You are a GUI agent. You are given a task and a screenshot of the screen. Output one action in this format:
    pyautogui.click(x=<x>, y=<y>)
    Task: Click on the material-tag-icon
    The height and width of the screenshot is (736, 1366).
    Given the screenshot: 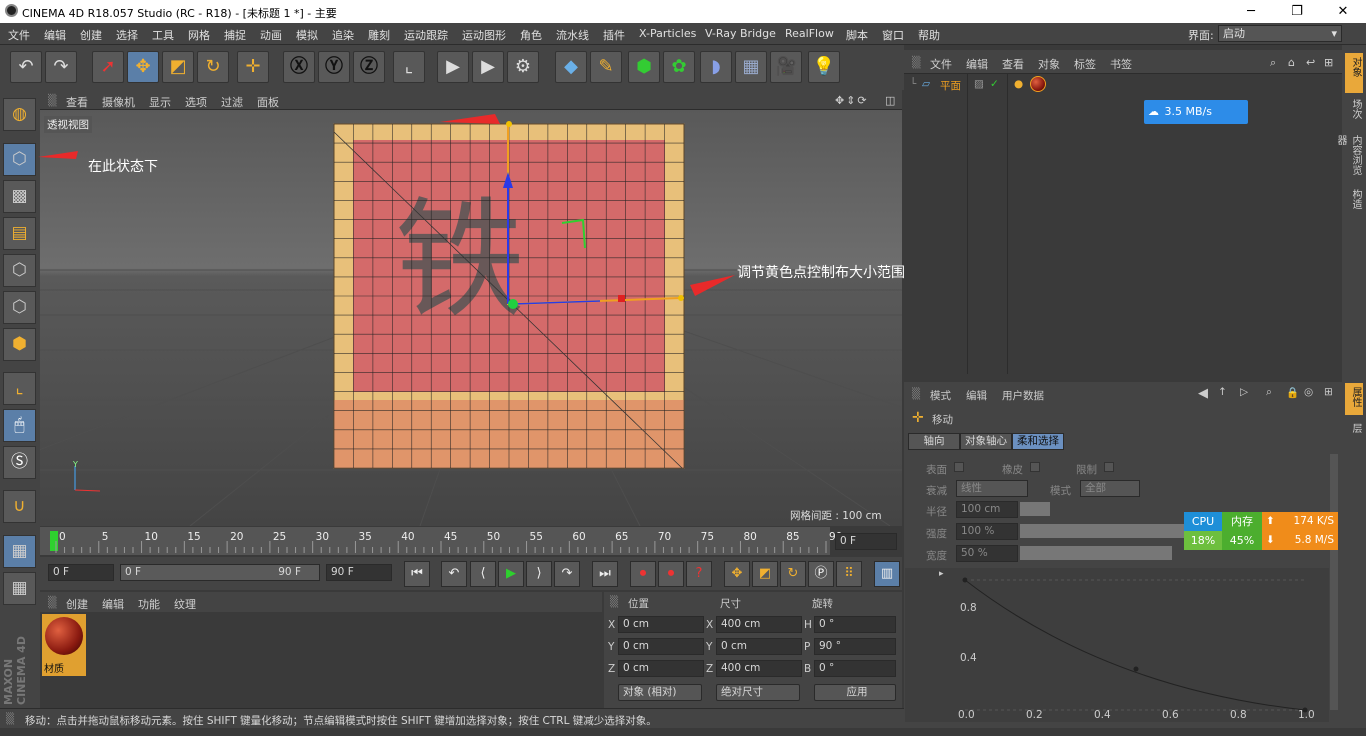 What is the action you would take?
    pyautogui.click(x=1038, y=84)
    